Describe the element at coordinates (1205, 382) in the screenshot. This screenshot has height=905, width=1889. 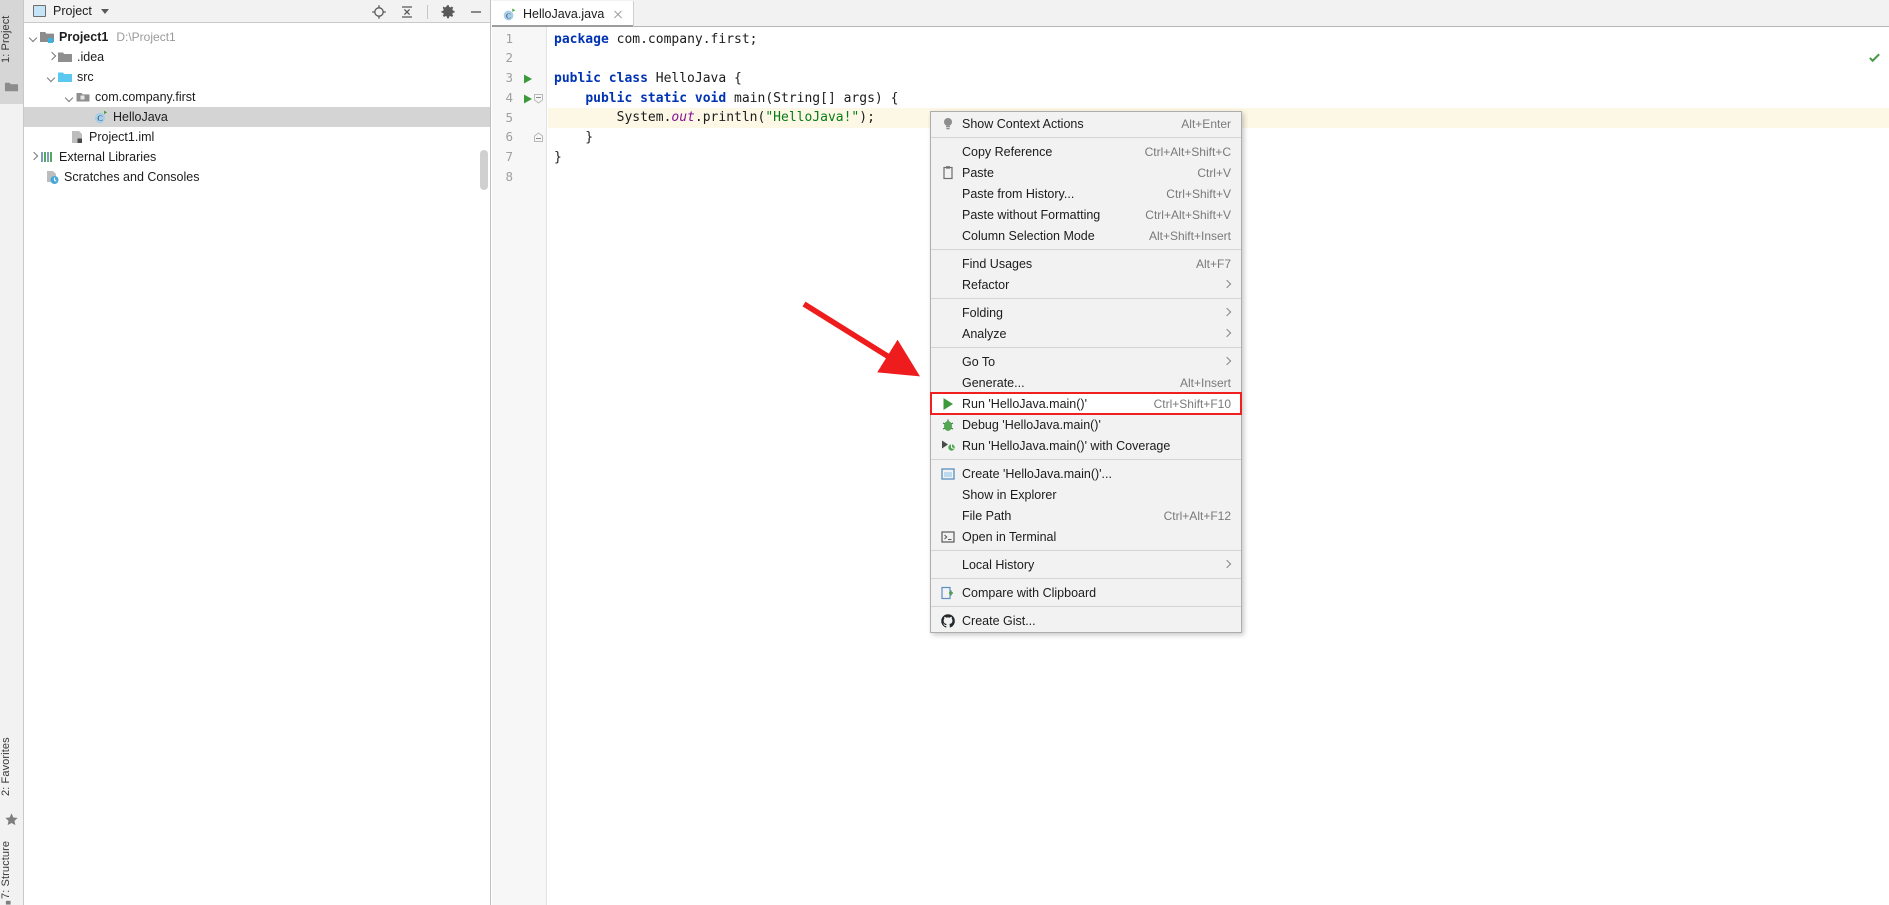
I see `menu-item-shortcut: Alt+Insert` at that location.